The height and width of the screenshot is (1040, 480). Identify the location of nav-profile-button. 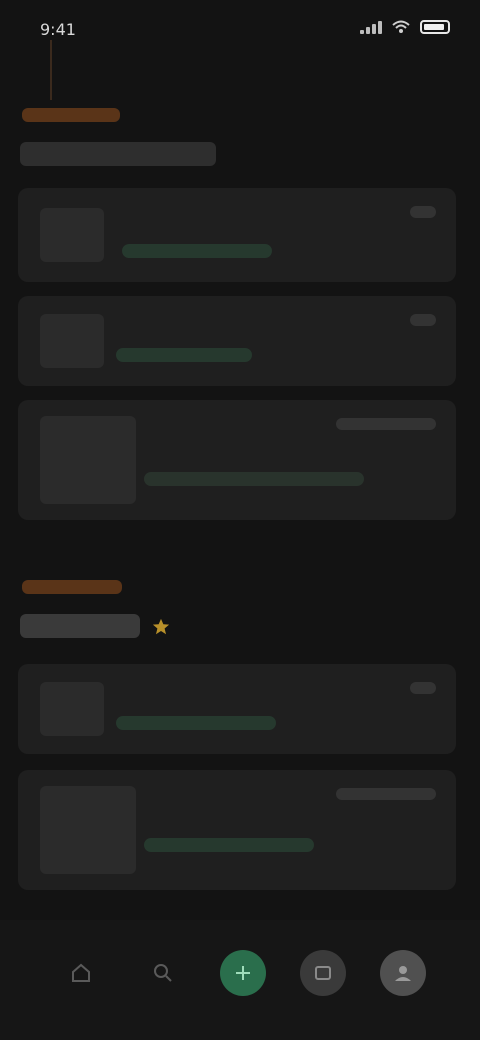
(403, 973).